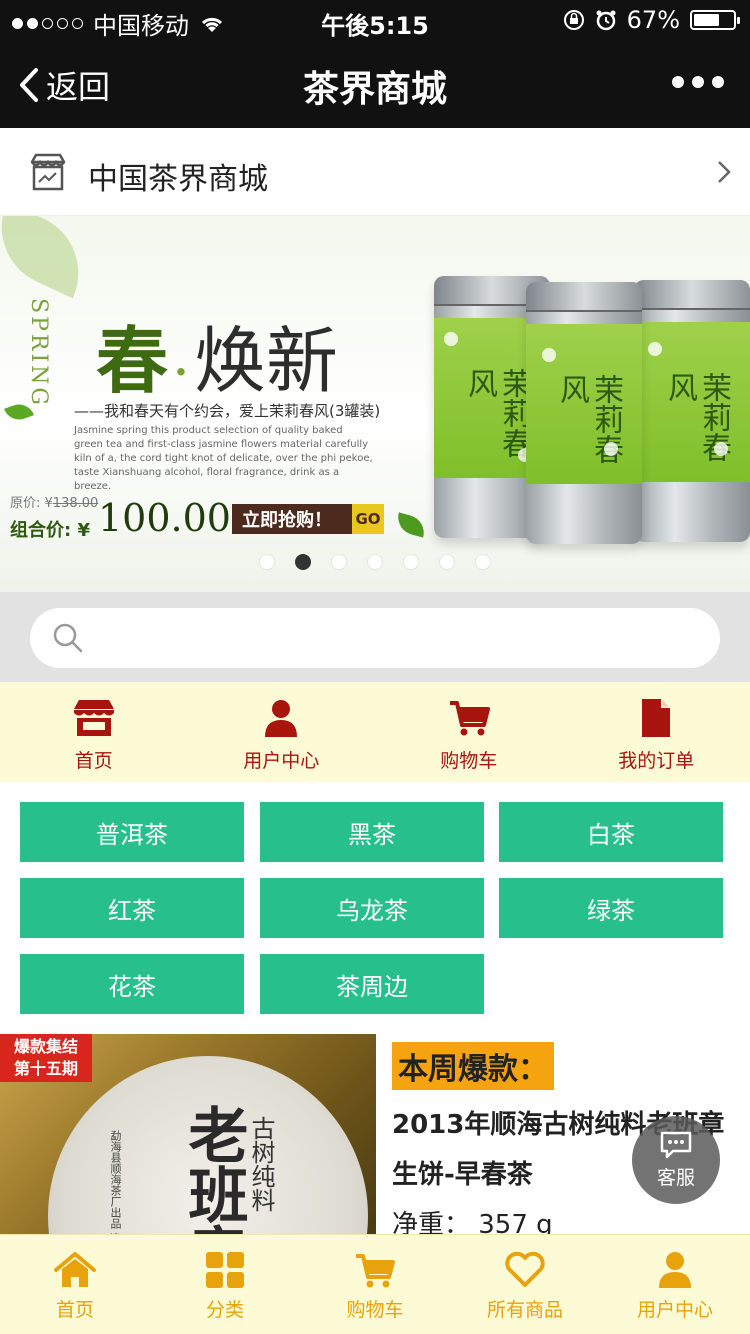  Describe the element at coordinates (372, 908) in the screenshot. I see `category-button: 乌龙茶` at that location.